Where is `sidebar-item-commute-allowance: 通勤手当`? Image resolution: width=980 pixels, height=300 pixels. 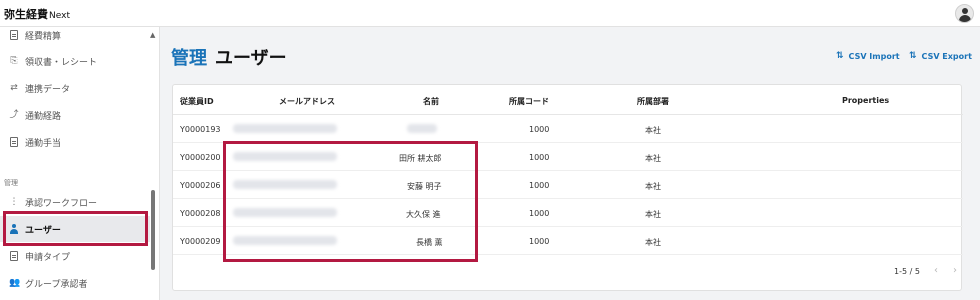
sidebar-item-commute-allowance: 通勤手当 is located at coordinates (75, 142).